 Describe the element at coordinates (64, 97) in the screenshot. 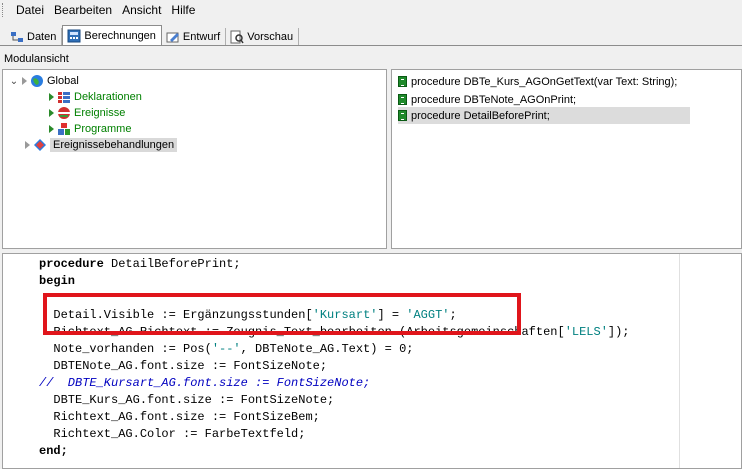

I see `table-icon` at that location.